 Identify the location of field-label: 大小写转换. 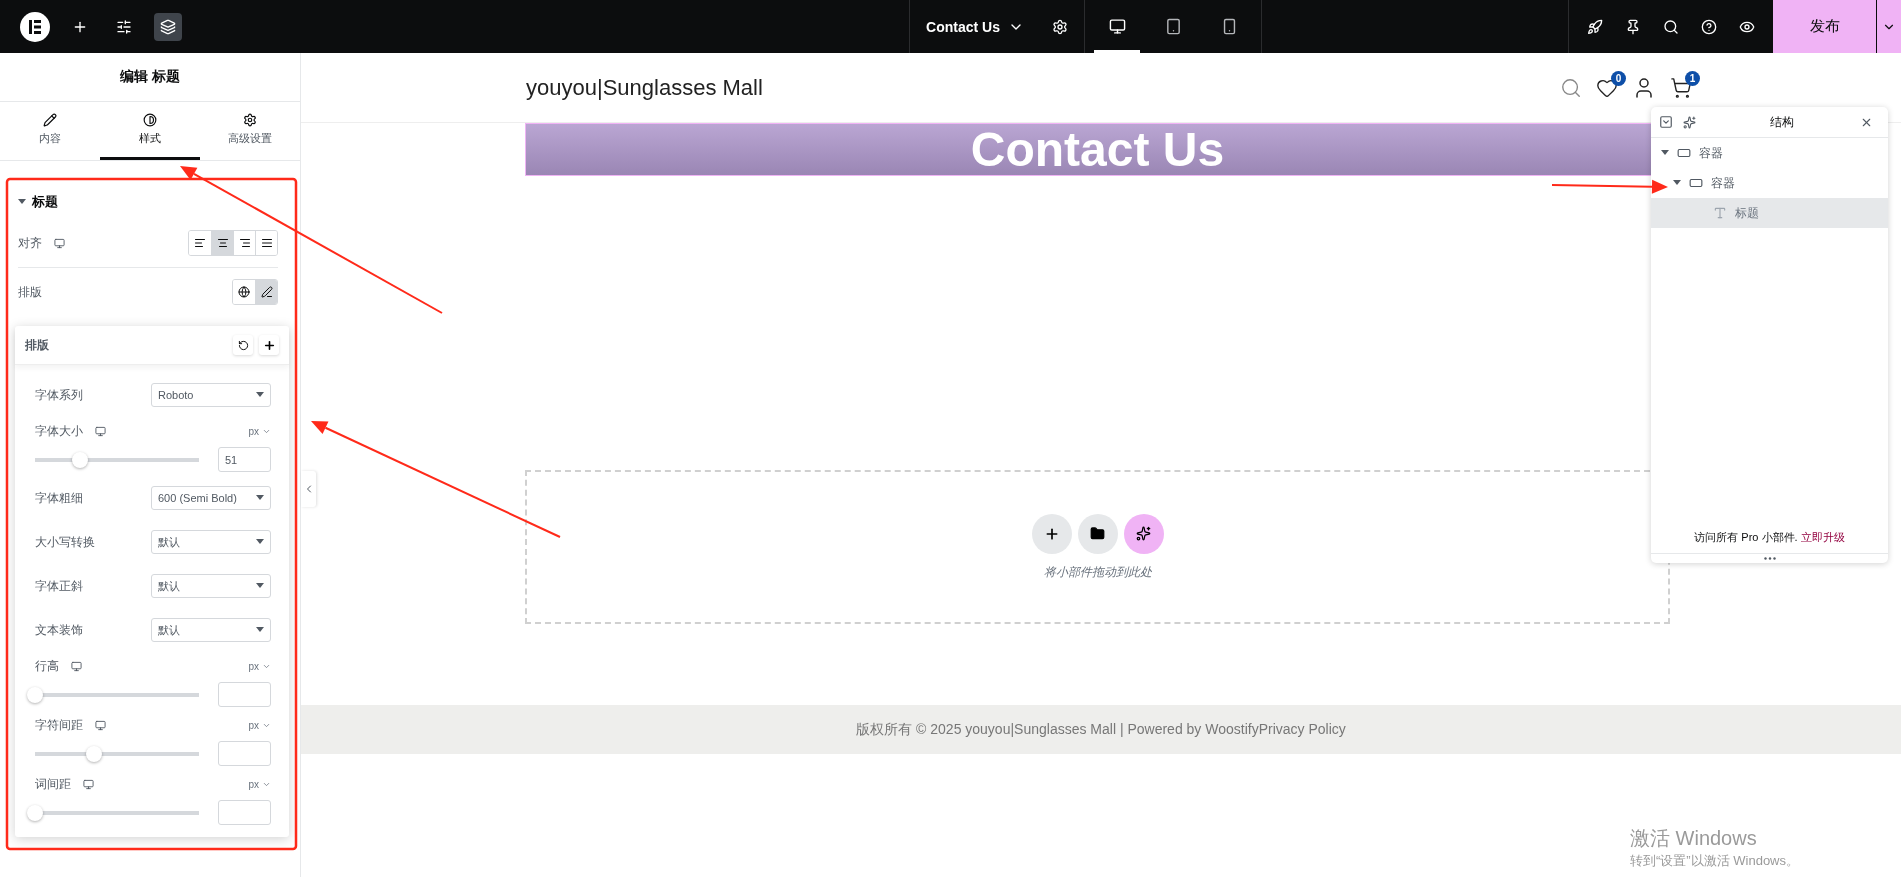
(65, 542).